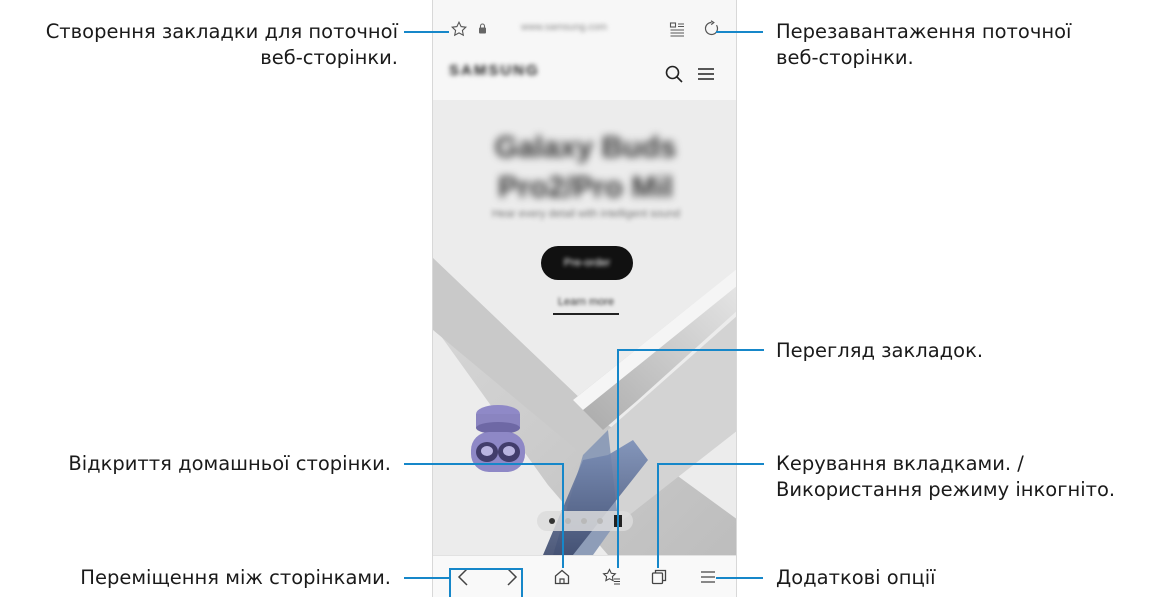 The height and width of the screenshot is (597, 1152). Describe the element at coordinates (711, 28) in the screenshot. I see `reload-icon` at that location.